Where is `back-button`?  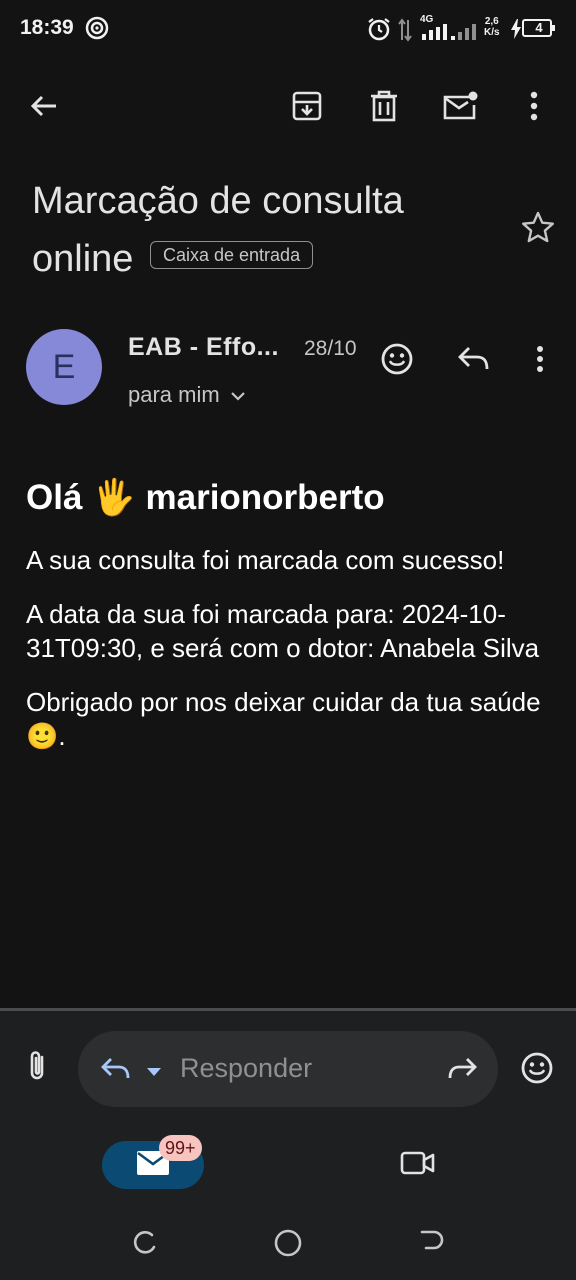
back-button is located at coordinates (44, 108).